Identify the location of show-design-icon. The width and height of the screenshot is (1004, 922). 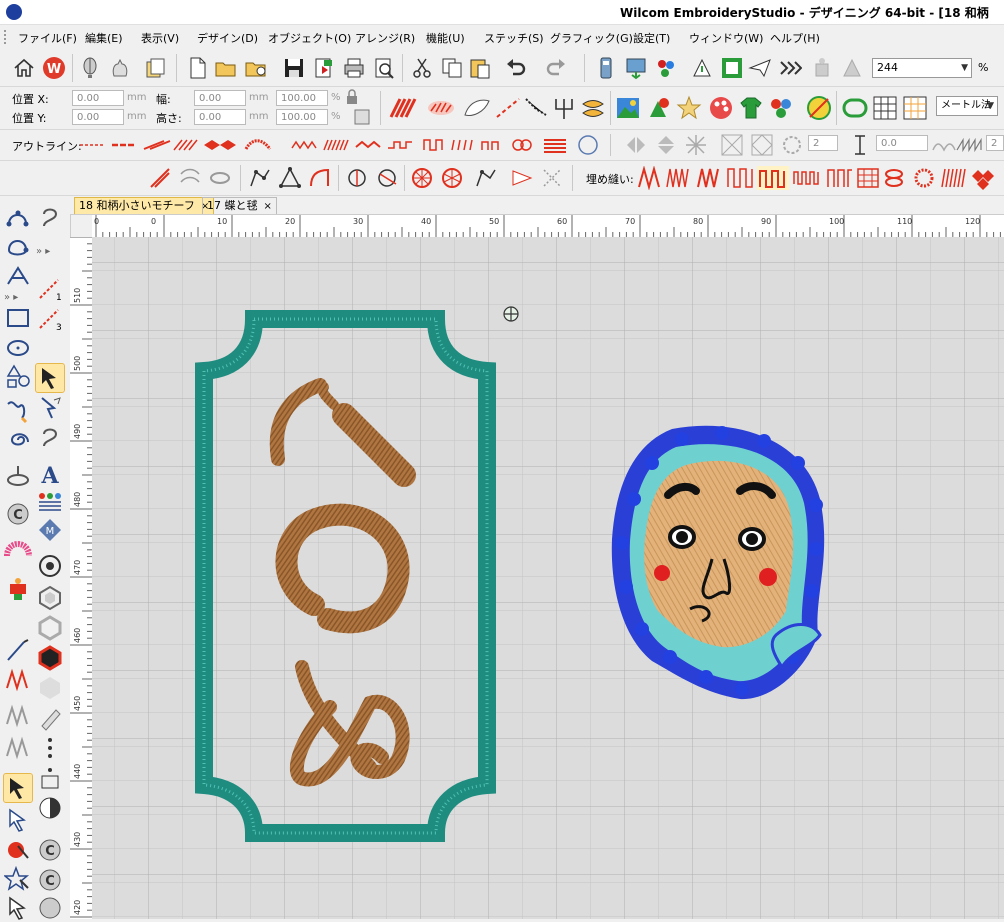
(732, 68).